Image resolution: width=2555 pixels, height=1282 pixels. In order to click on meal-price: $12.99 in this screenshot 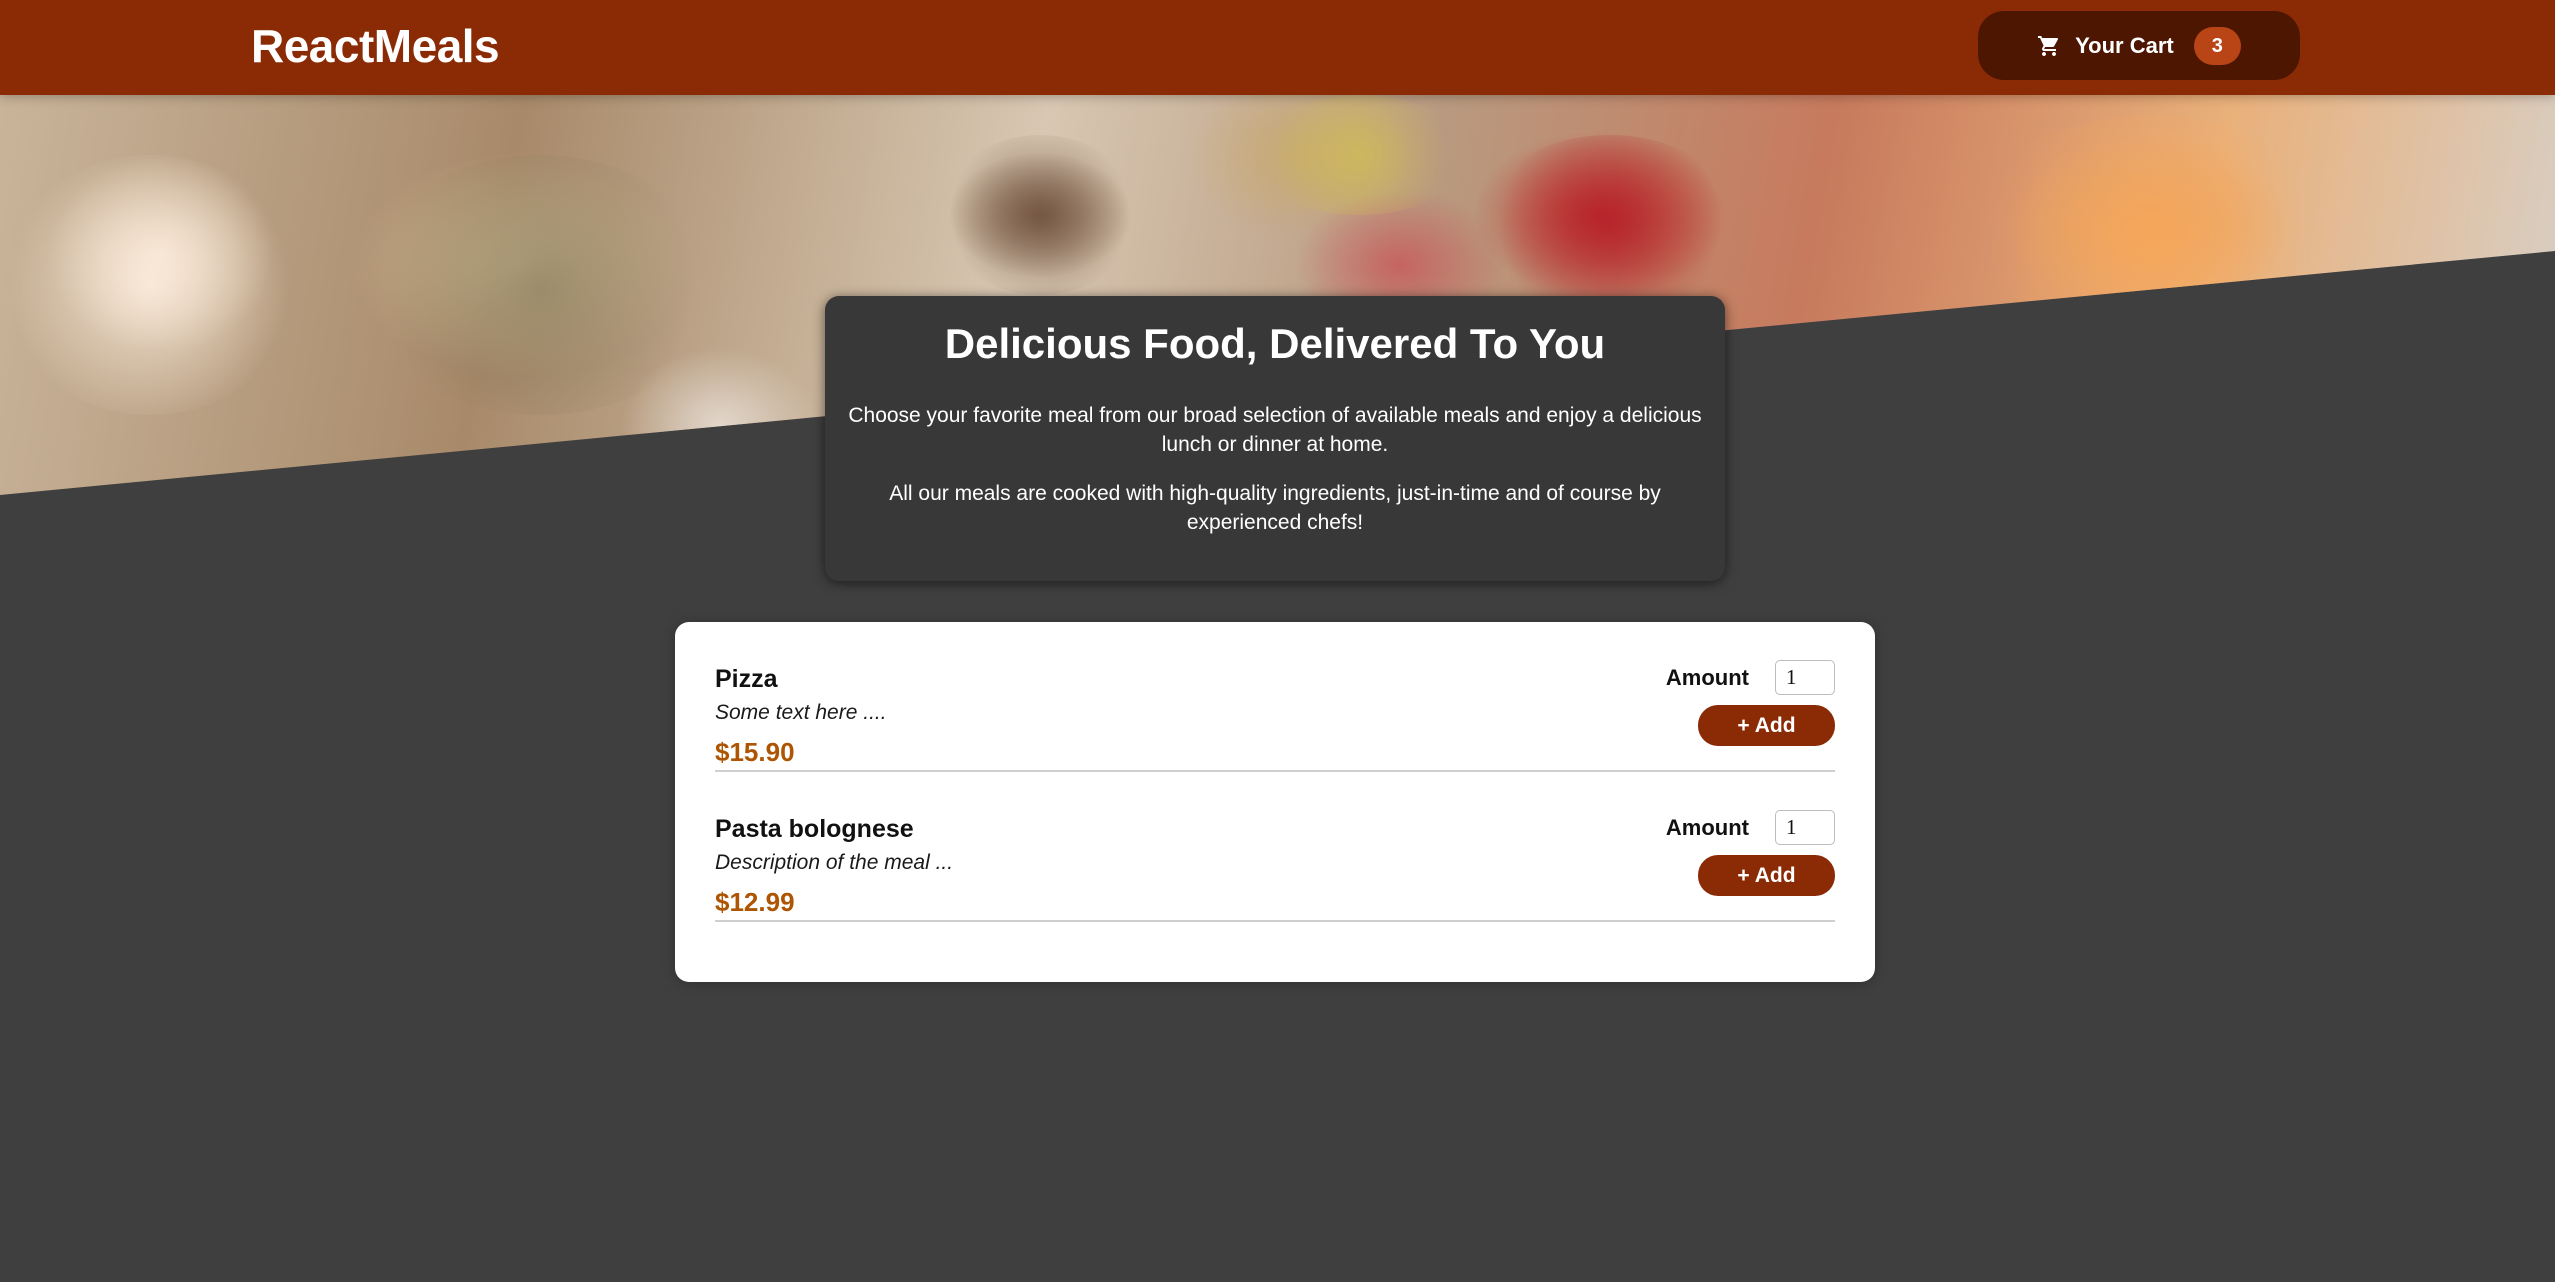, I will do `click(755, 902)`.